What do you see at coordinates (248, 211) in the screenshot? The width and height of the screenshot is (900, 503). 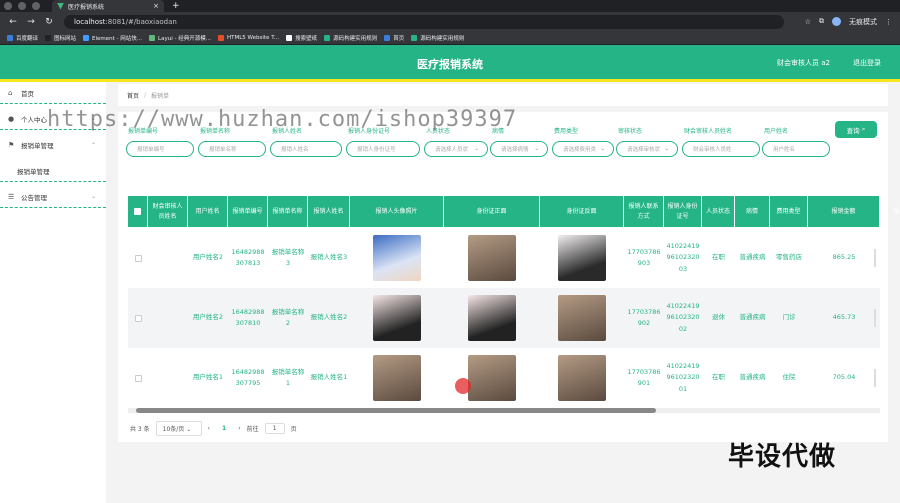 I see `column-header: 报销单编号` at bounding box center [248, 211].